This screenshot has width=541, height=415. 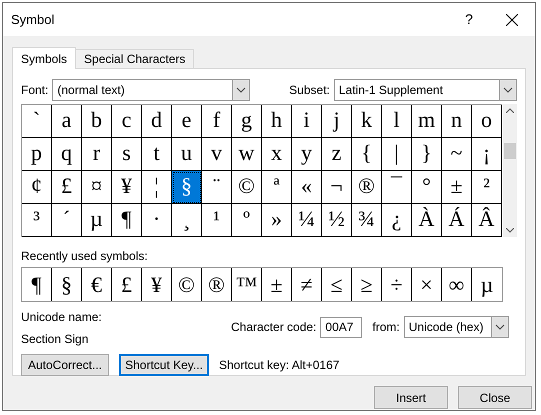 What do you see at coordinates (67, 220) in the screenshot?
I see `symbol-cell: ´` at bounding box center [67, 220].